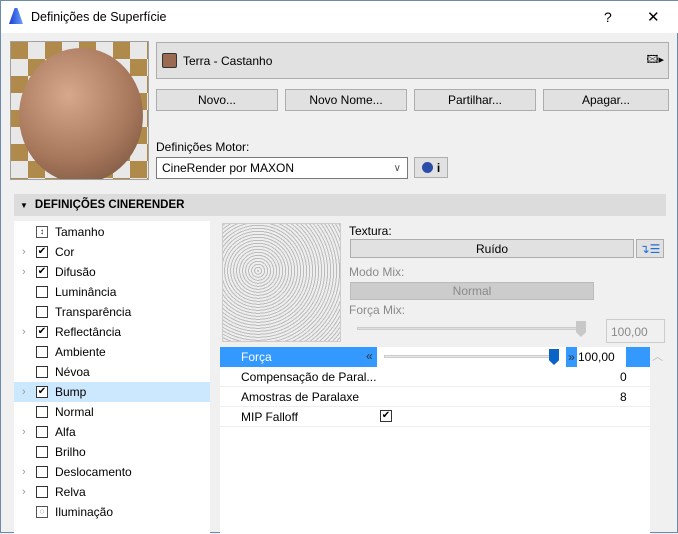 This screenshot has height=534, width=678. What do you see at coordinates (112, 352) in the screenshot?
I see `channel-item: Ambiente` at bounding box center [112, 352].